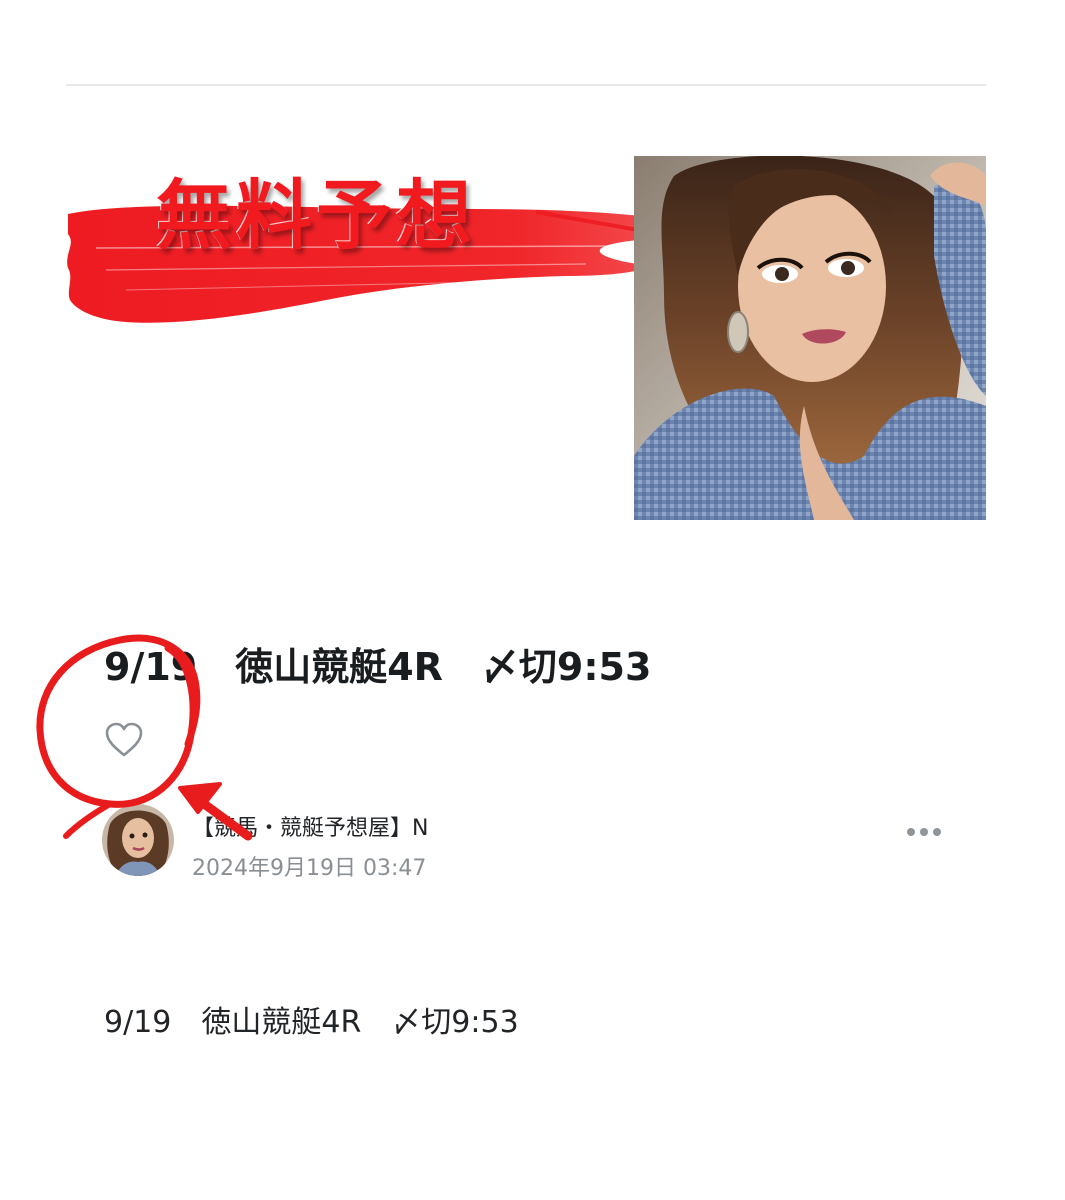  I want to click on post-title: 9/19 徳山競艇4R 〆切9:53, so click(378, 667).